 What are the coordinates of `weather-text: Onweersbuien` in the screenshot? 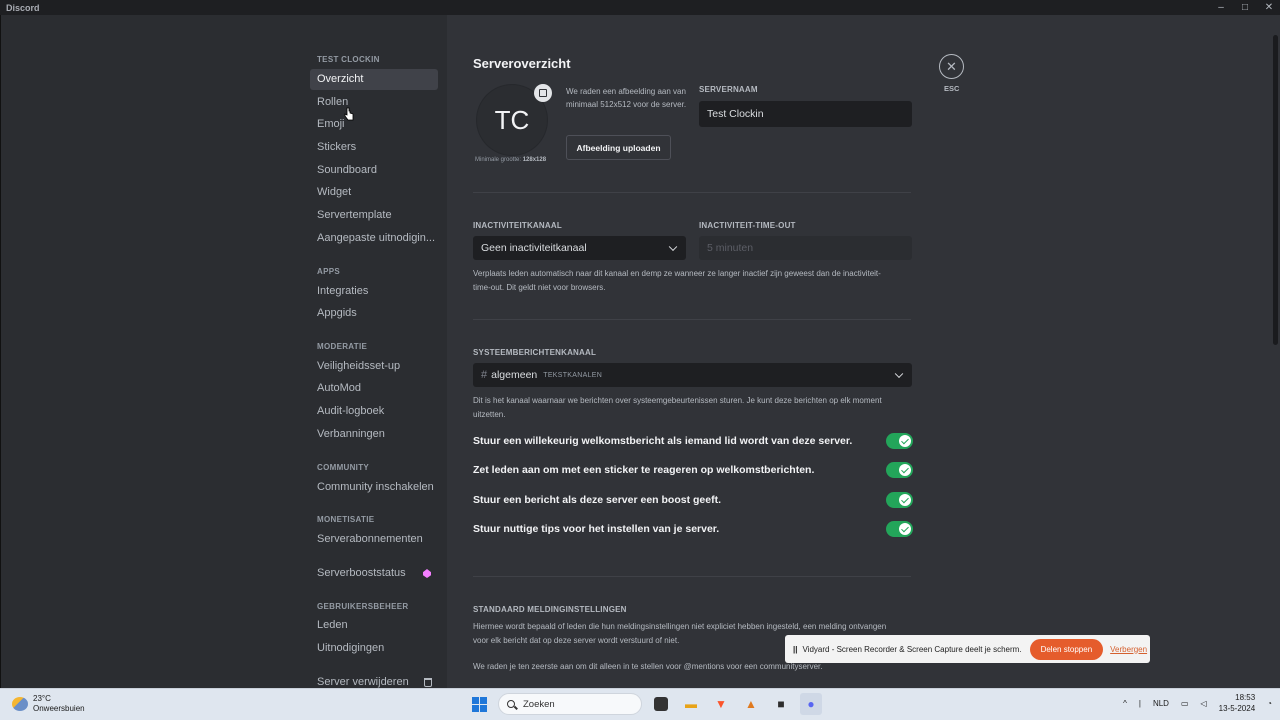 It's located at (59, 708).